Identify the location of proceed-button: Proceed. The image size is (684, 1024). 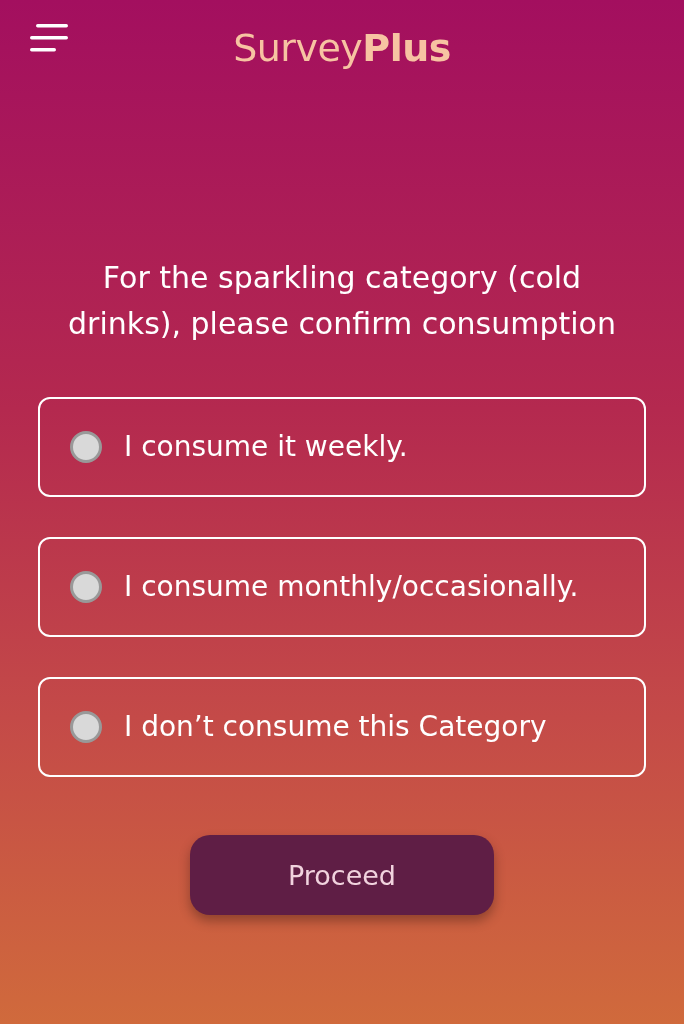
(342, 875).